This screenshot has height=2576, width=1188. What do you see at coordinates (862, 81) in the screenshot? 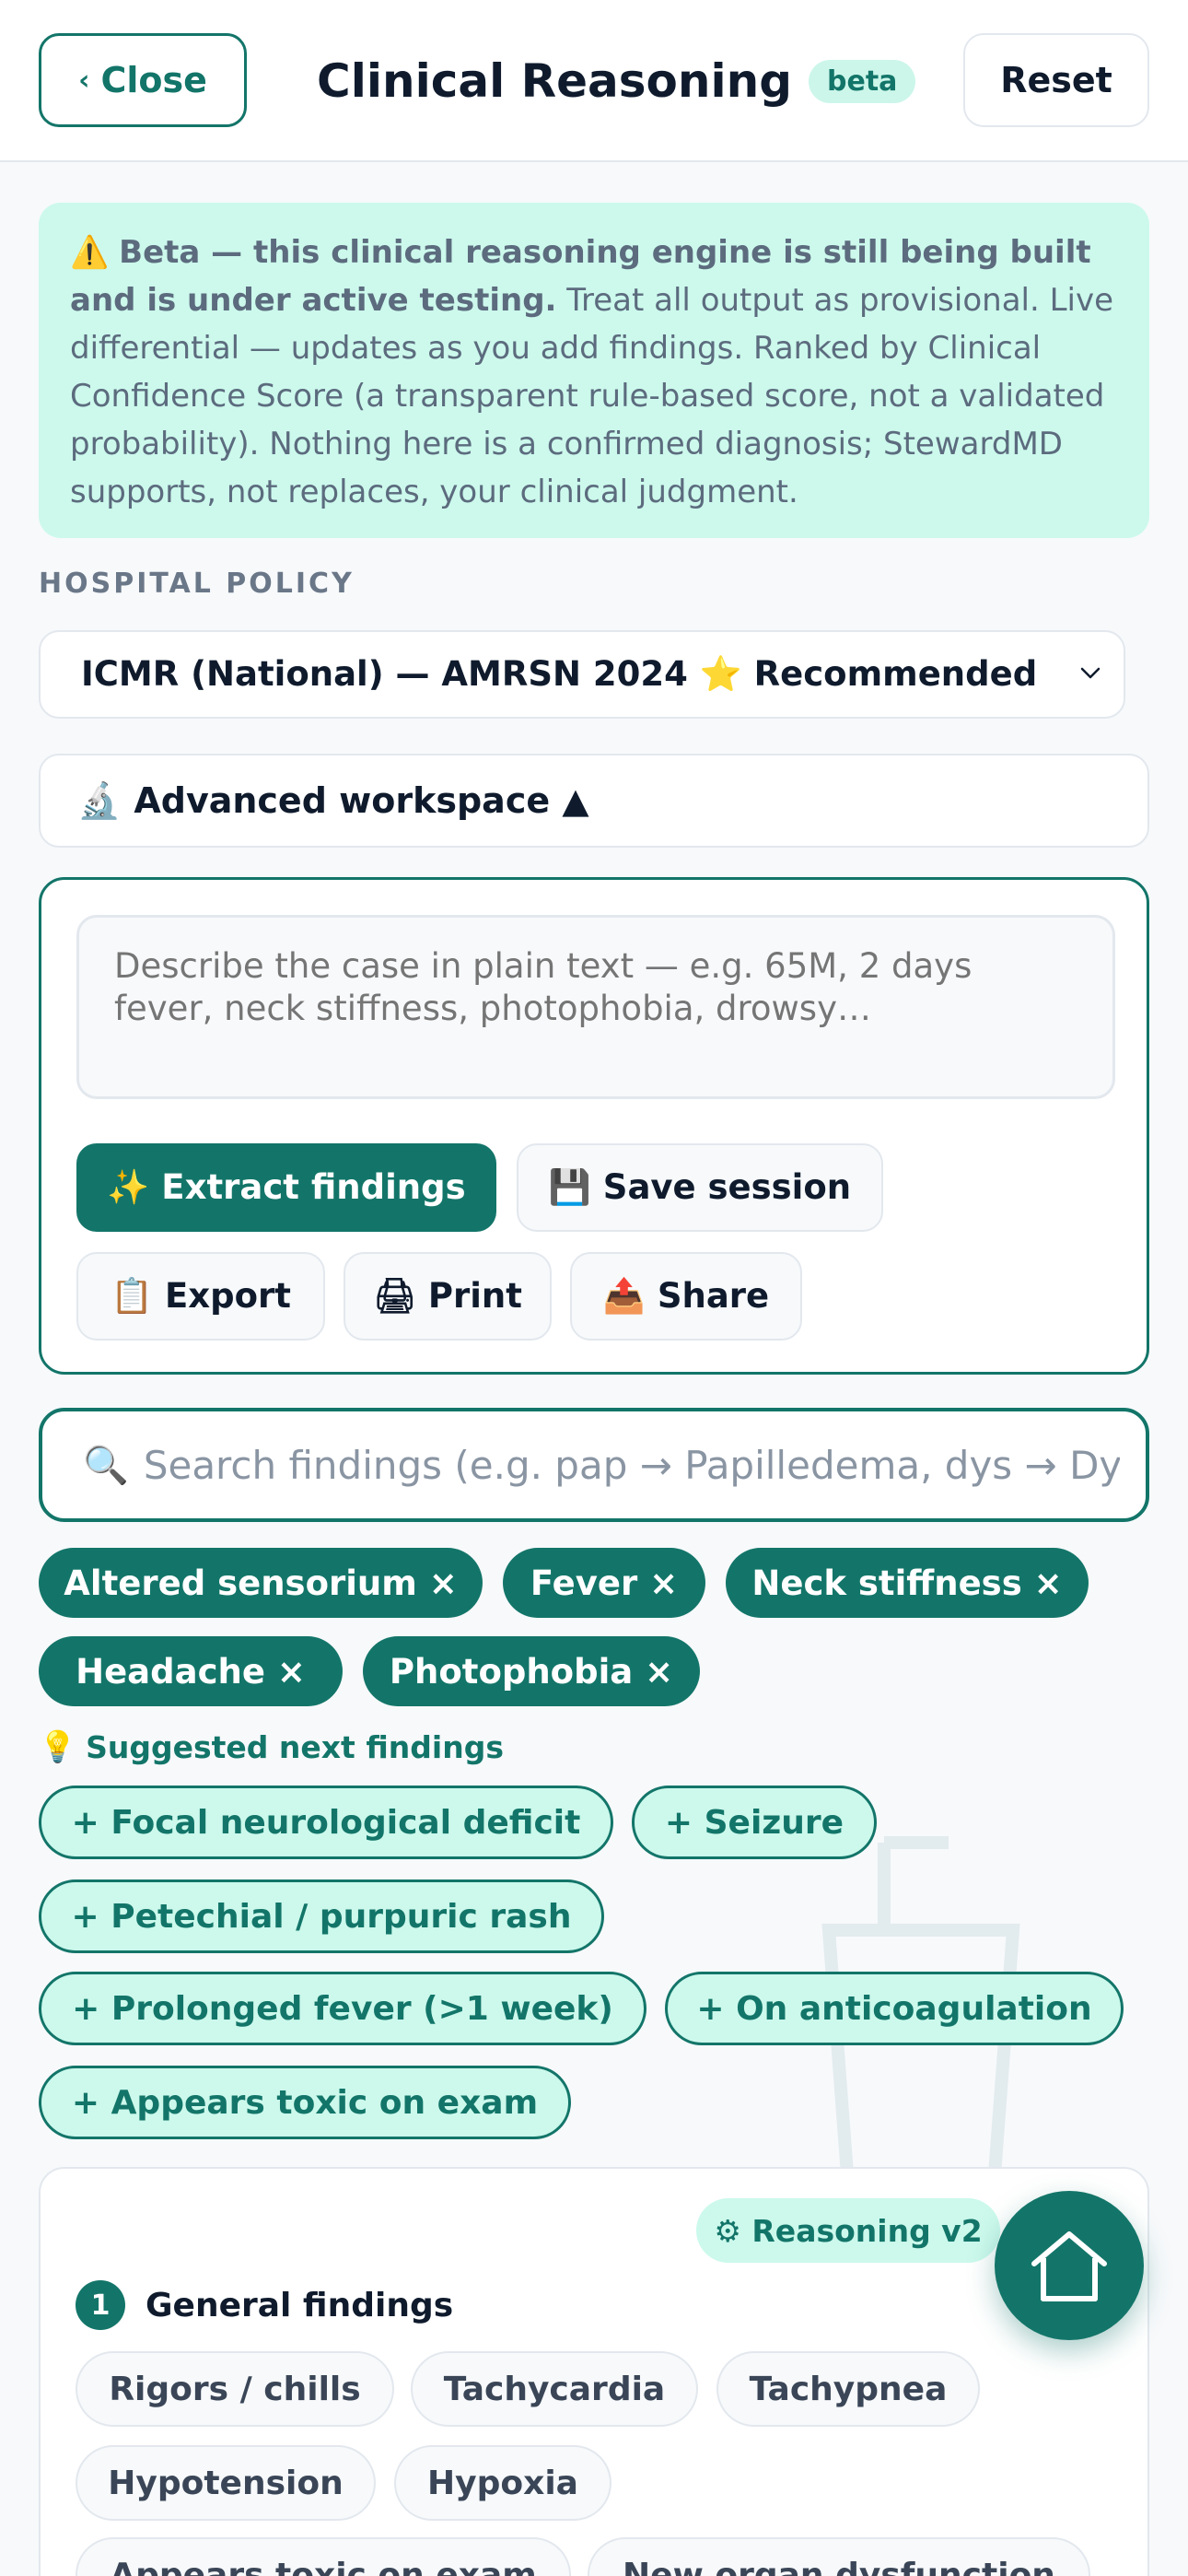
I see `beta-badge: beta` at bounding box center [862, 81].